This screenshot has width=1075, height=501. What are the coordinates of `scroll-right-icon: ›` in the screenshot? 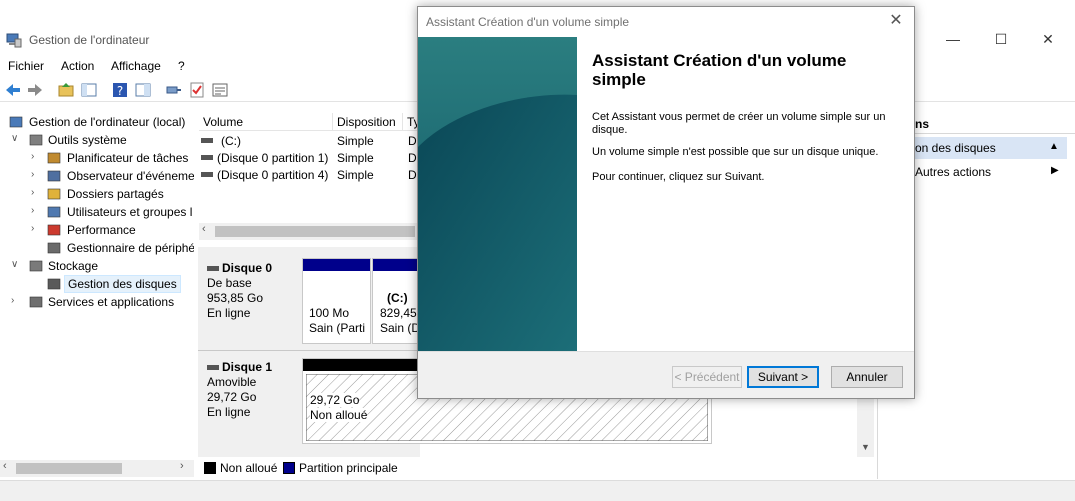 It's located at (182, 466).